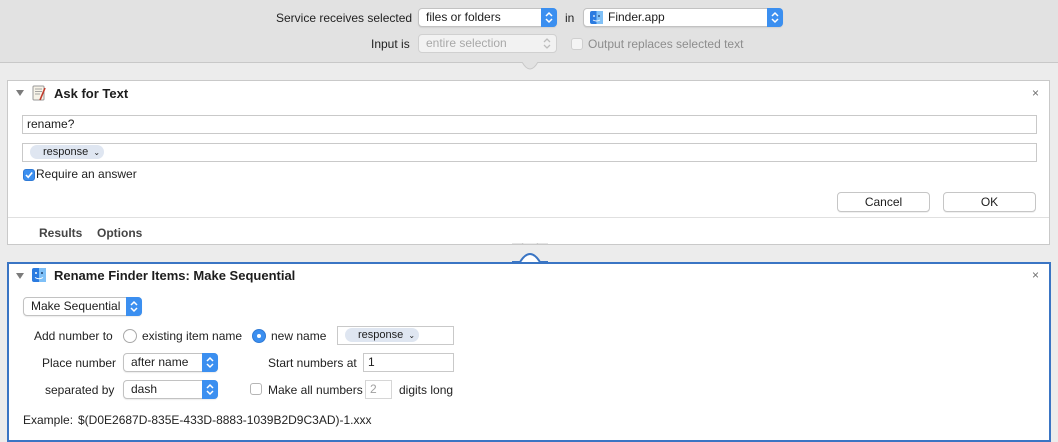 The width and height of the screenshot is (1058, 442). I want to click on existing-name-label: existing item name, so click(192, 336).